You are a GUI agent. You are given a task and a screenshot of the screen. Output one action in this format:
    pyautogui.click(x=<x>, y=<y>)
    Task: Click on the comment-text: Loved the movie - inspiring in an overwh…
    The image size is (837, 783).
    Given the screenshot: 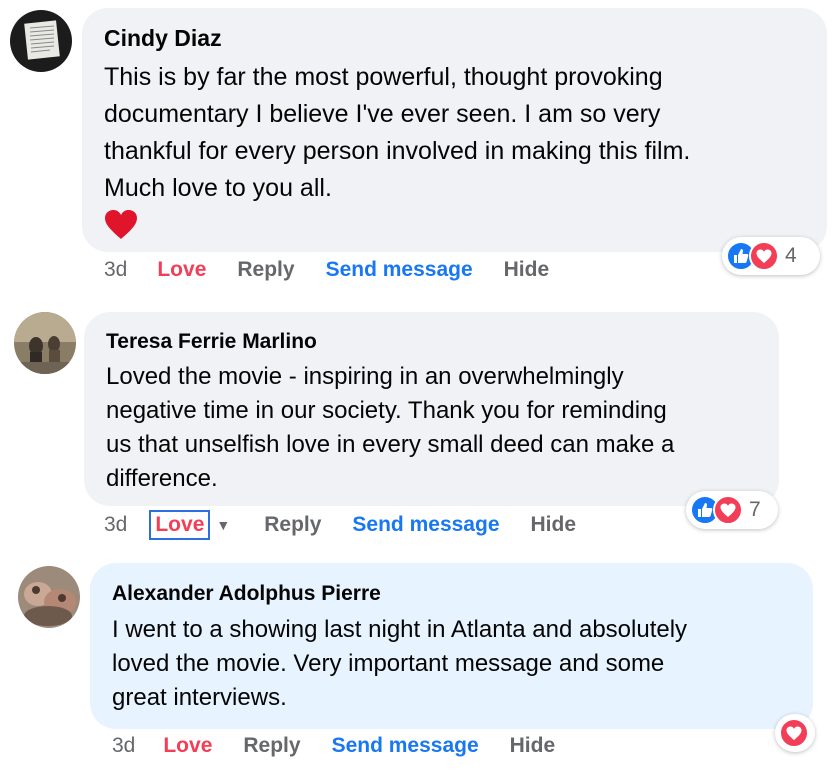 What is the action you would take?
    pyautogui.click(x=390, y=427)
    